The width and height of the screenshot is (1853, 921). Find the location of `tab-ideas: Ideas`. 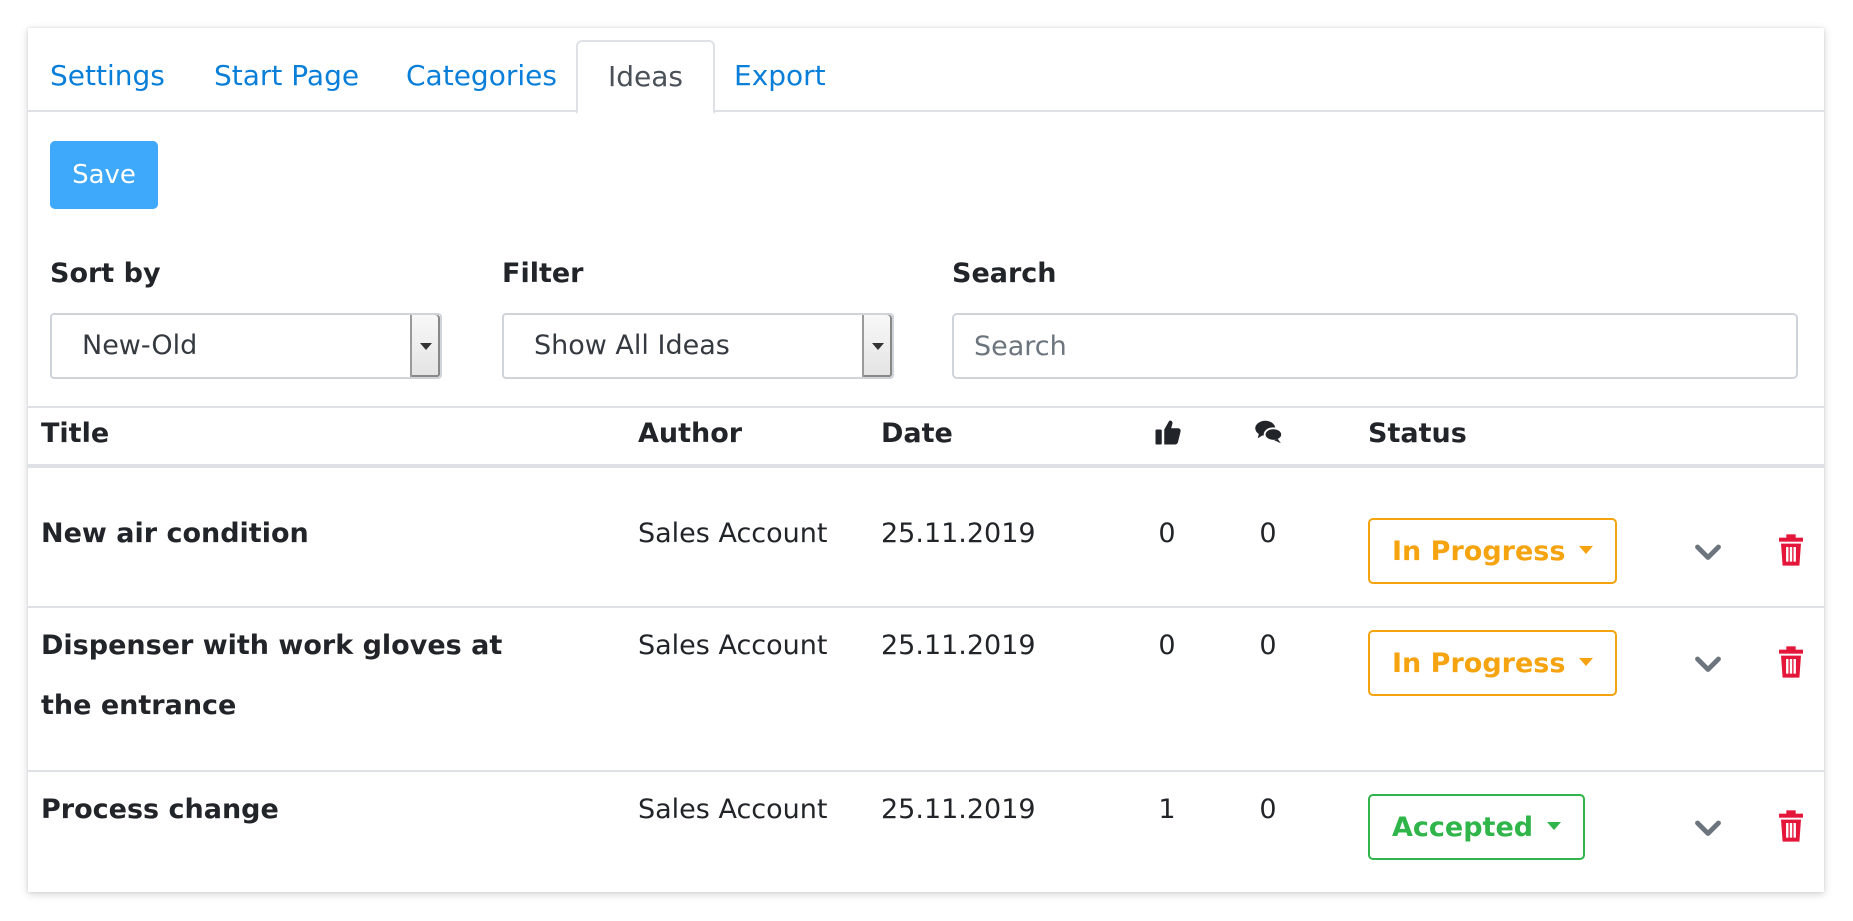

tab-ideas: Ideas is located at coordinates (646, 77).